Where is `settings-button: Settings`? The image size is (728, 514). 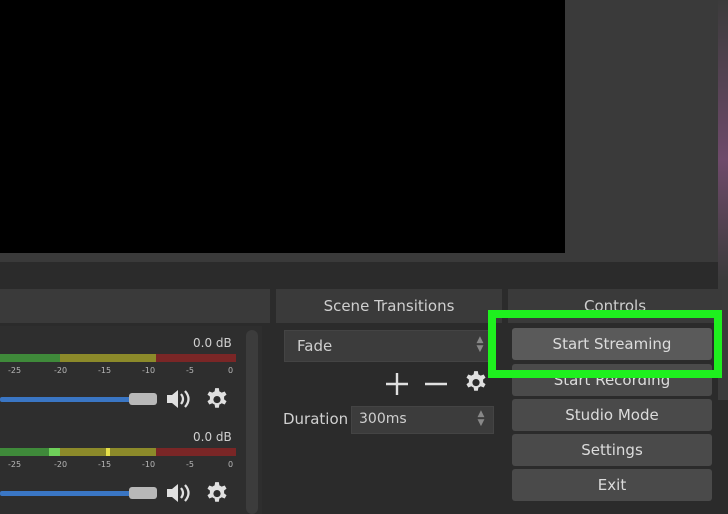 settings-button: Settings is located at coordinates (612, 450).